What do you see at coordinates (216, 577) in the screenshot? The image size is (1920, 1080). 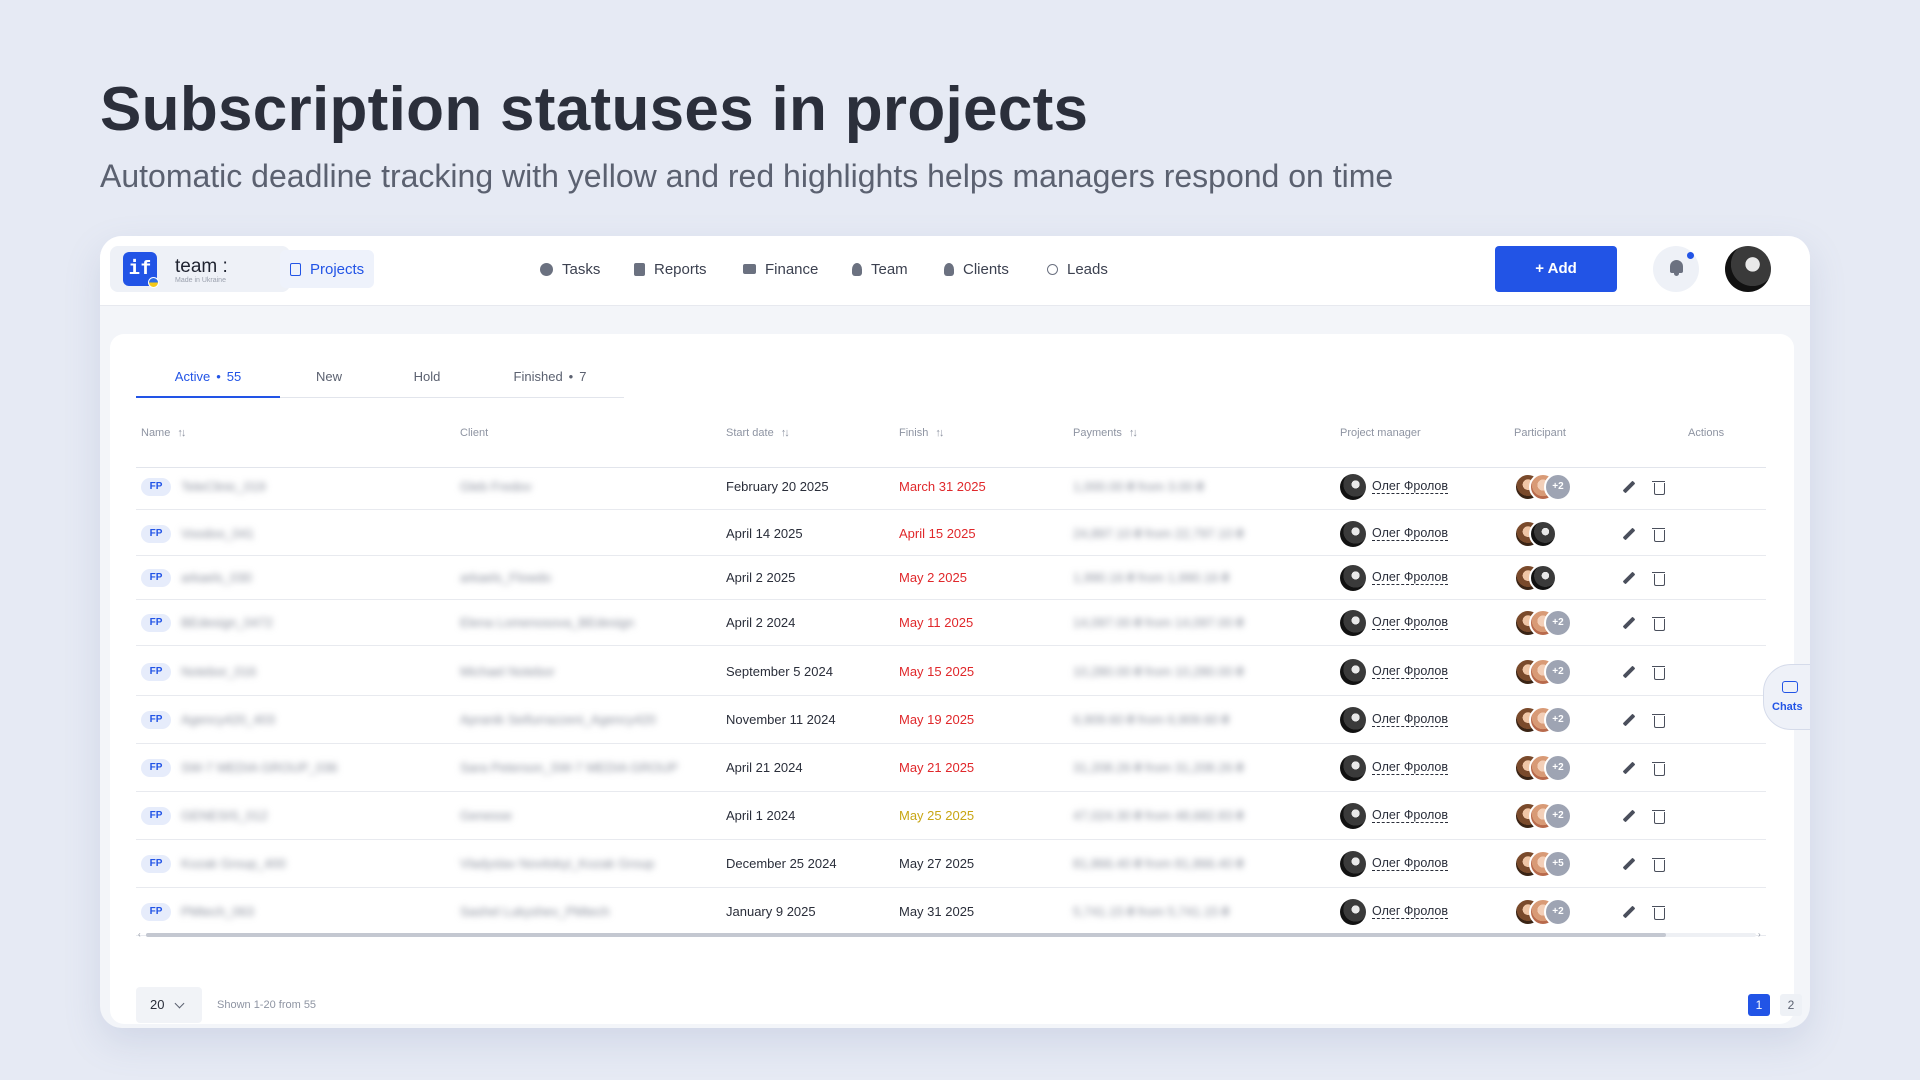 I see `project-name: arkaels_030` at bounding box center [216, 577].